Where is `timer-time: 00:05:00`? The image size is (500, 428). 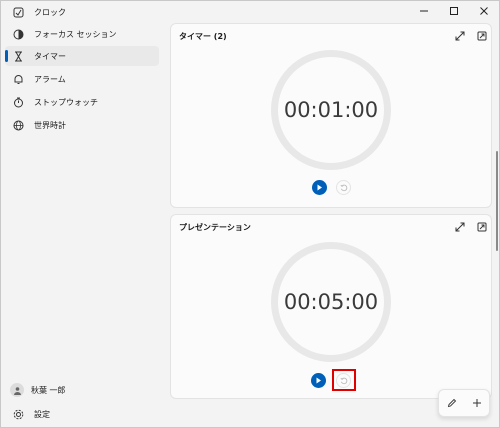
timer-time: 00:05:00 is located at coordinates (331, 302).